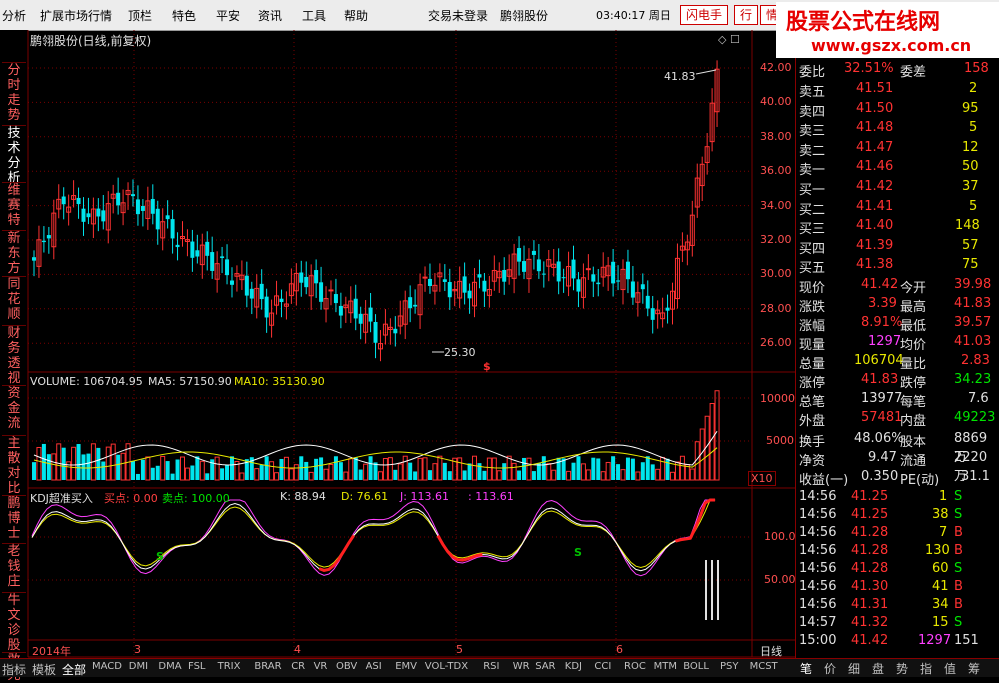 The width and height of the screenshot is (999, 683). I want to click on period-label: 日线, so click(771, 651).